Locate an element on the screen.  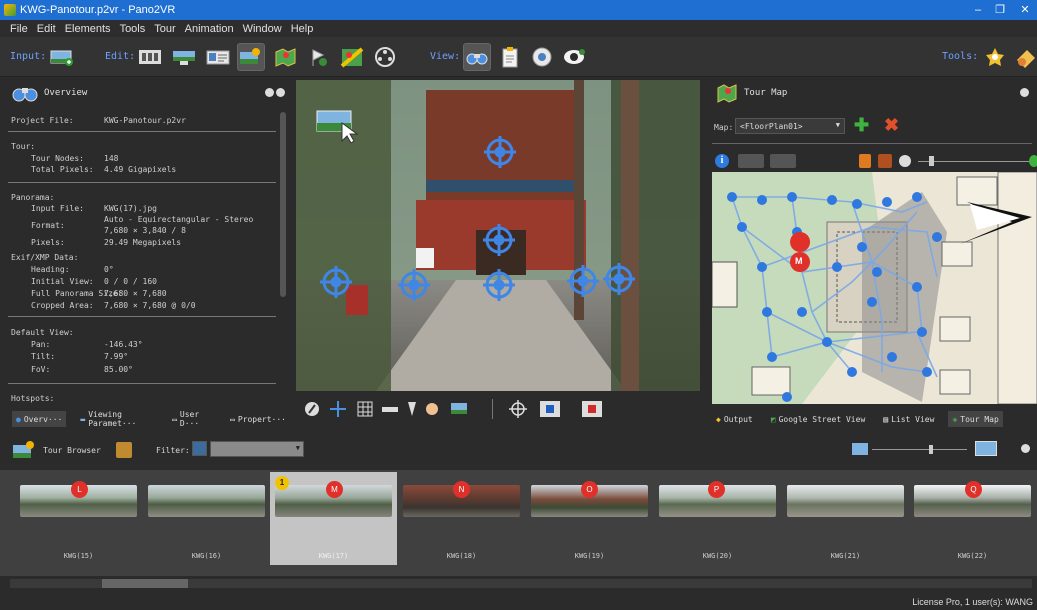
menu-window: Window is located at coordinates (262, 29).